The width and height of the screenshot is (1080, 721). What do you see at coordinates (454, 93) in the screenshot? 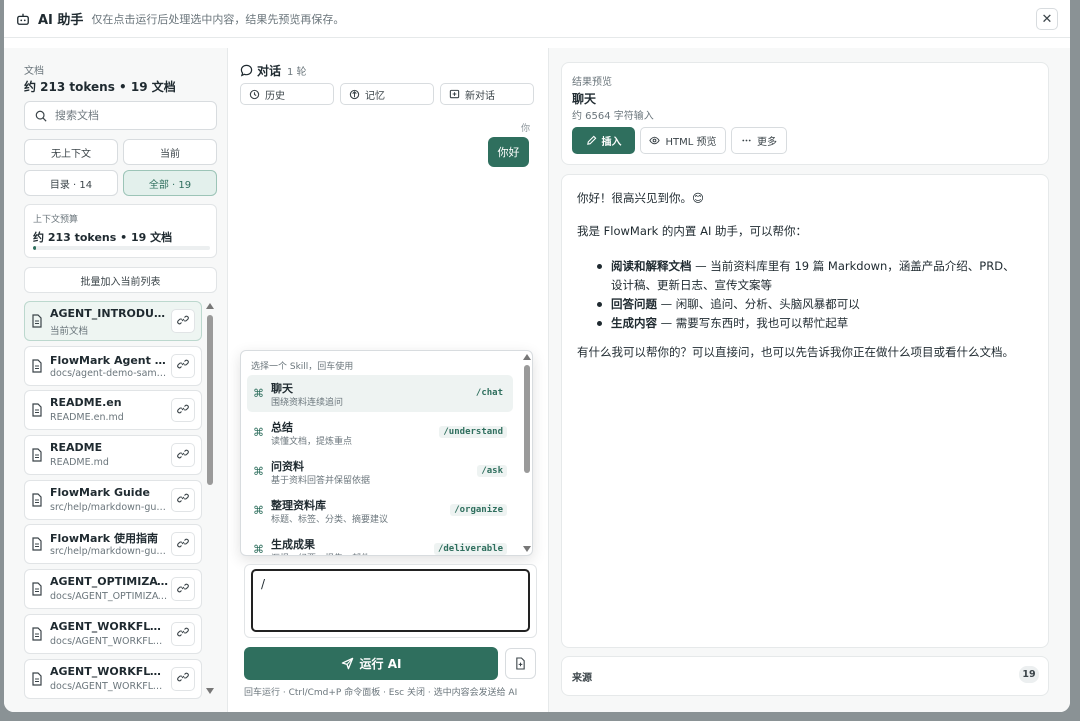
I see `new-chat-icon` at bounding box center [454, 93].